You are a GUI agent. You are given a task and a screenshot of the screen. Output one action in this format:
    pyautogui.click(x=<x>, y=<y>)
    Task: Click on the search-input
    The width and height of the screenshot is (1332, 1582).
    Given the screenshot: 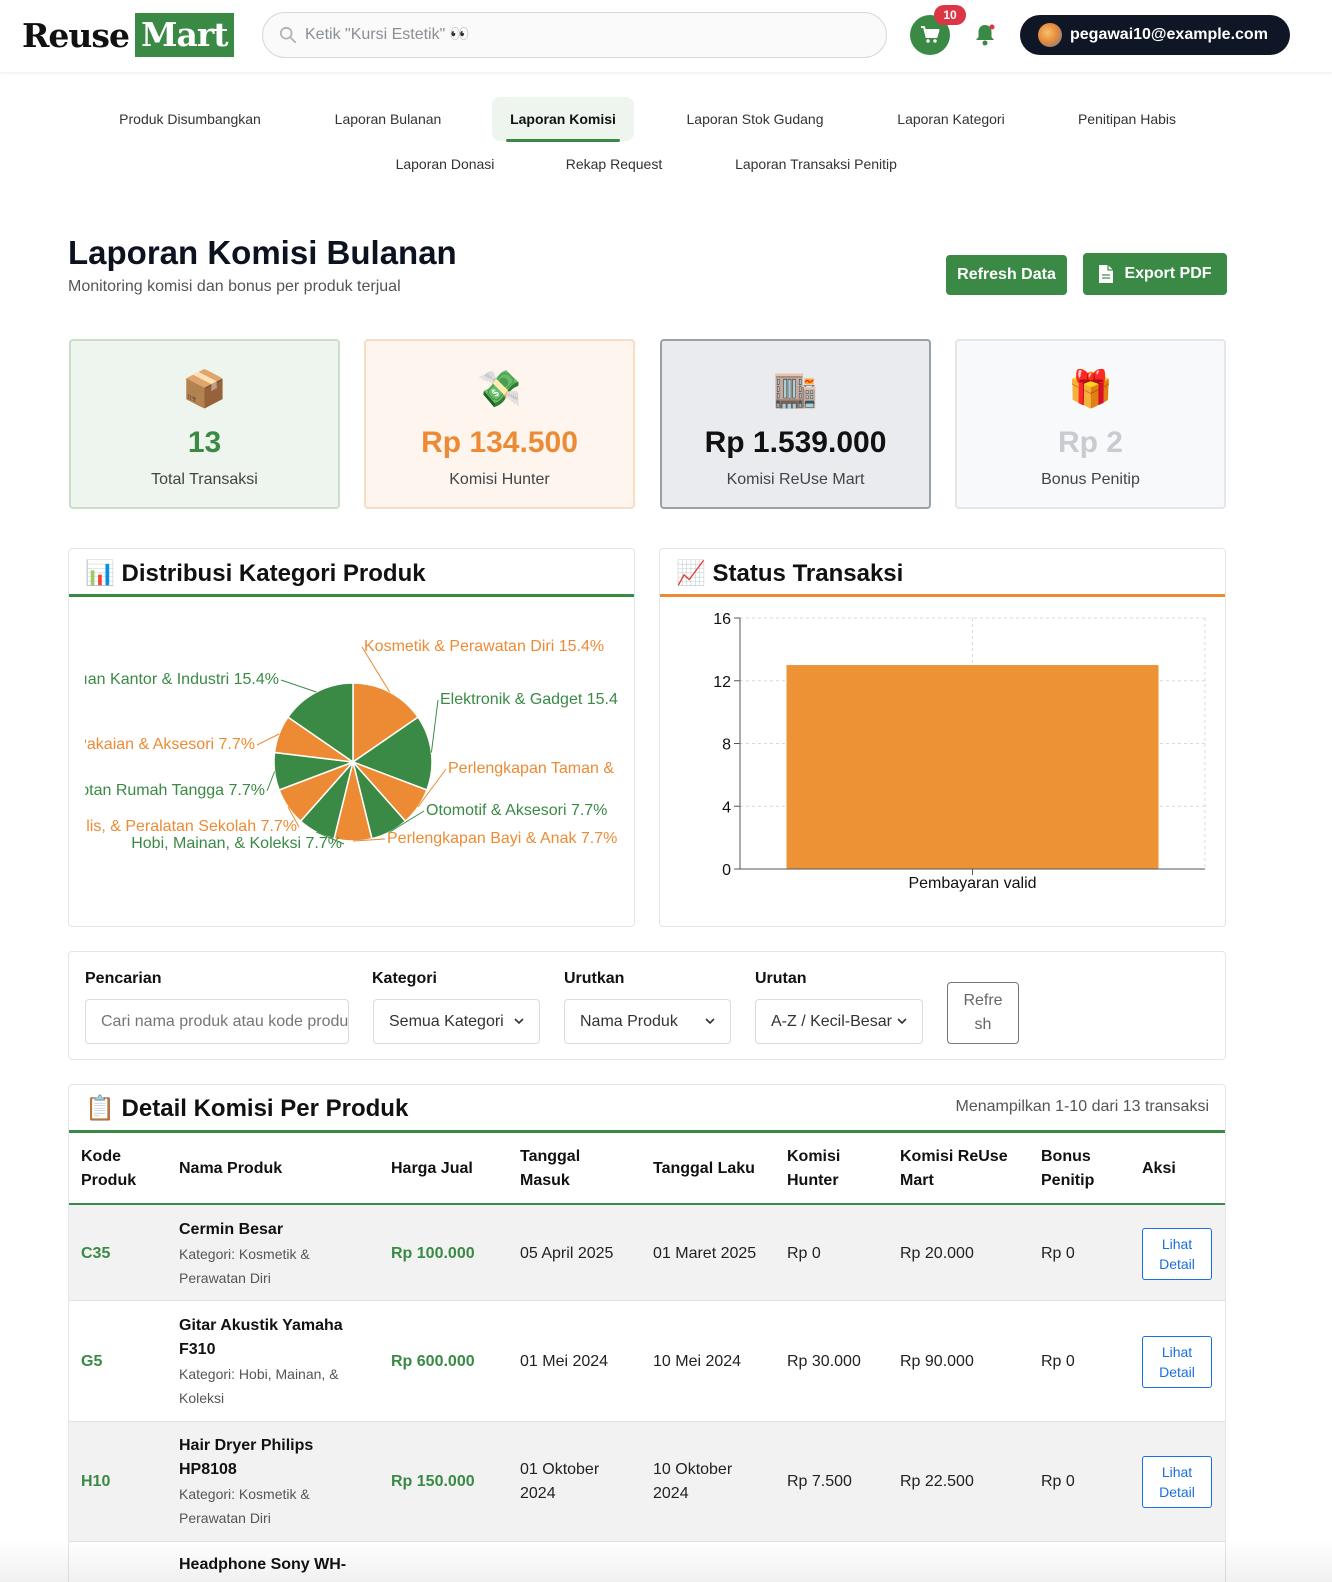 What is the action you would take?
    pyautogui.click(x=585, y=35)
    